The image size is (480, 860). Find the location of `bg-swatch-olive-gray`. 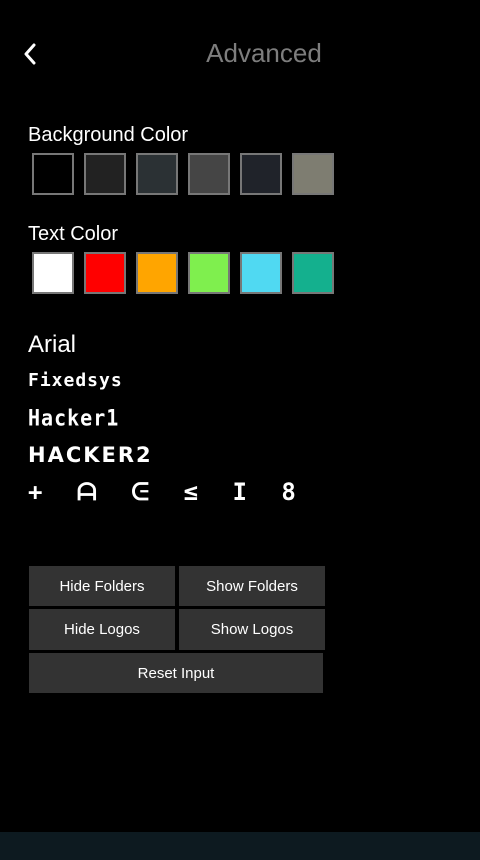

bg-swatch-olive-gray is located at coordinates (313, 174).